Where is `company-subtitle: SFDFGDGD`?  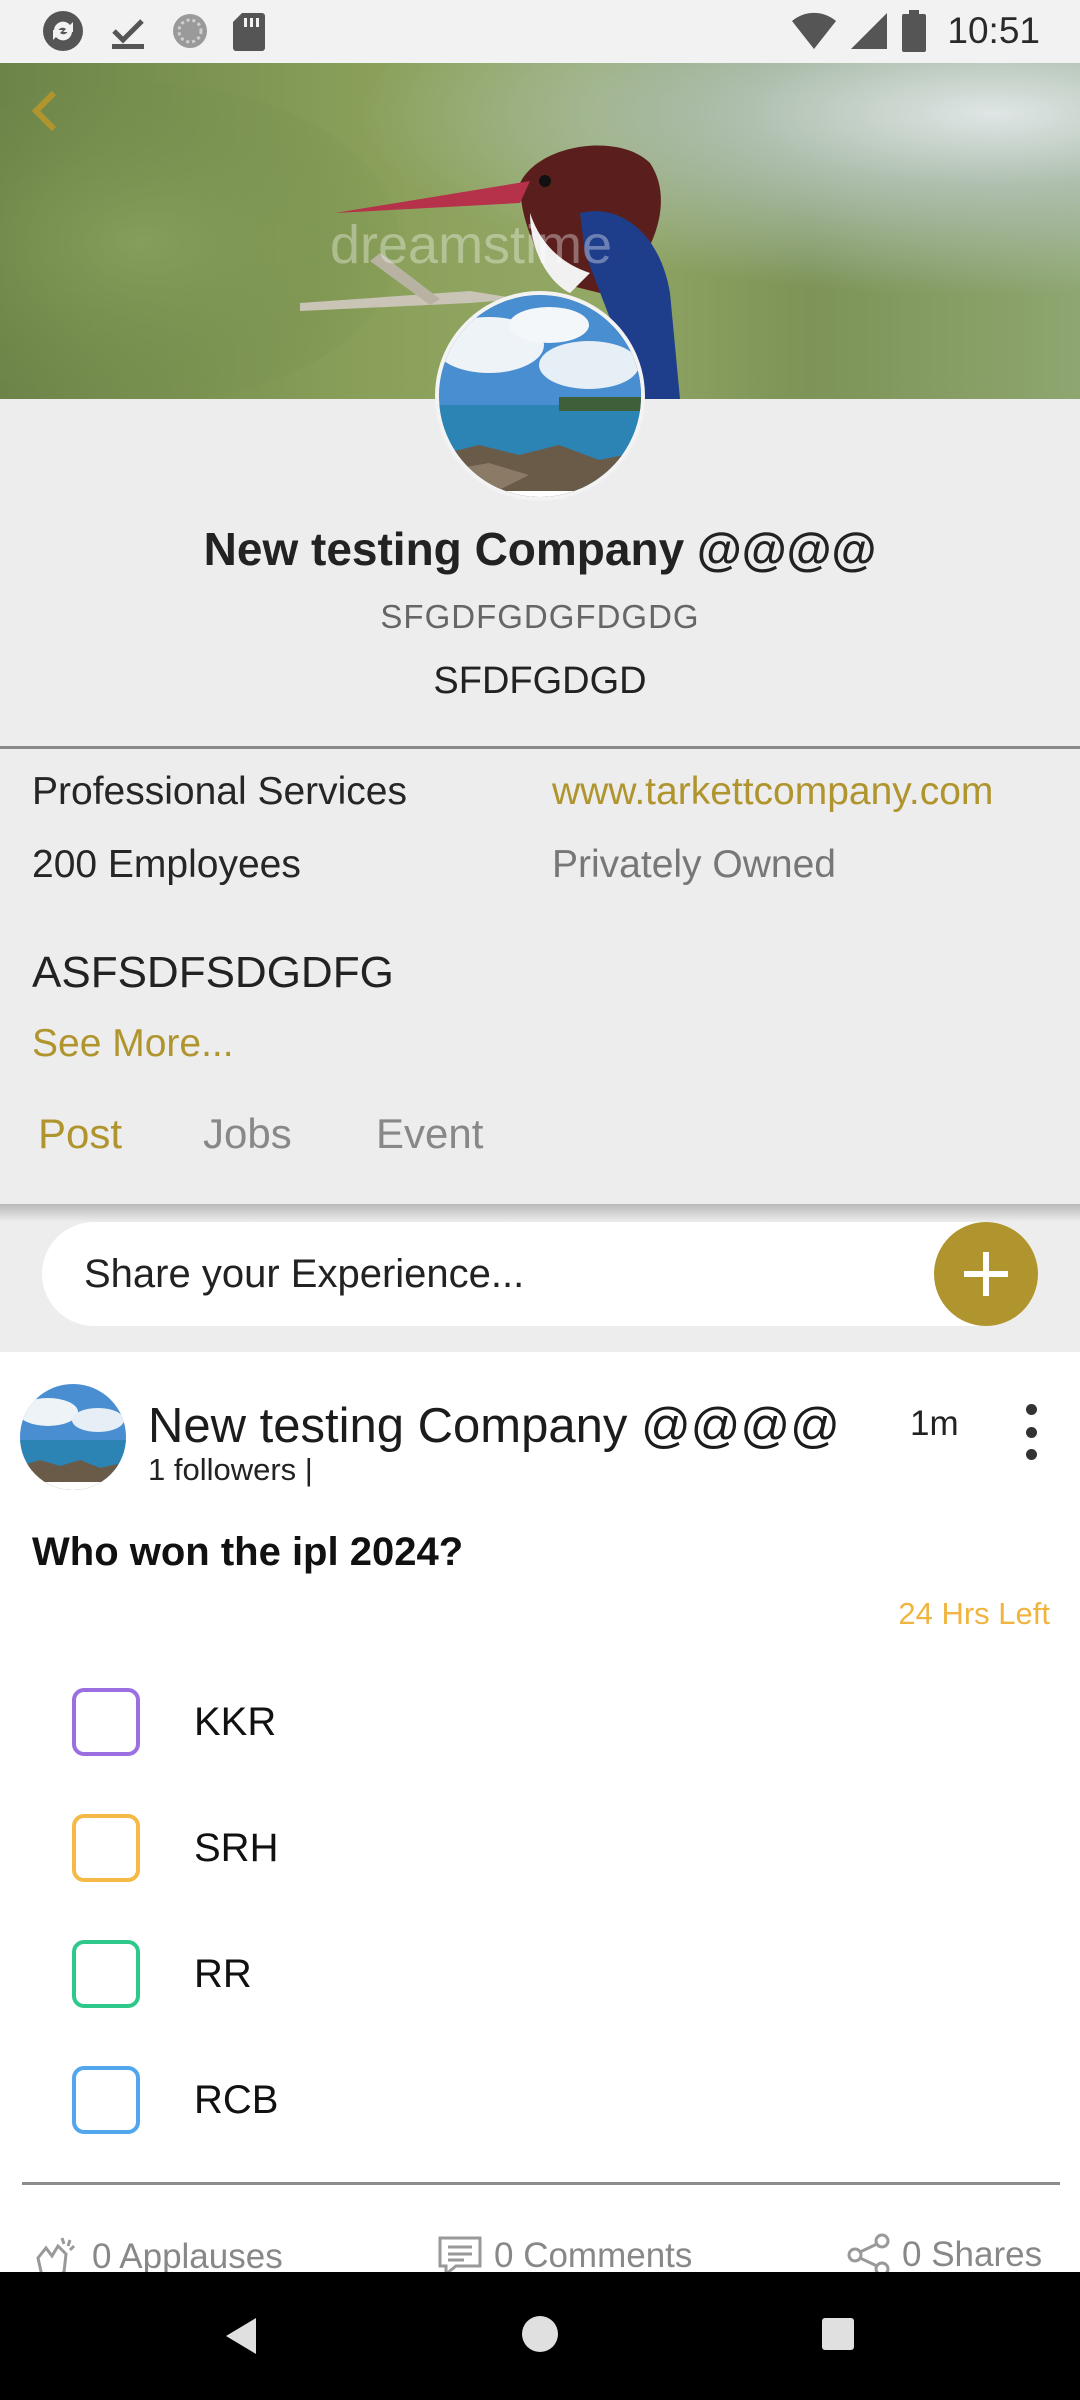 company-subtitle: SFDFGDGD is located at coordinates (540, 681).